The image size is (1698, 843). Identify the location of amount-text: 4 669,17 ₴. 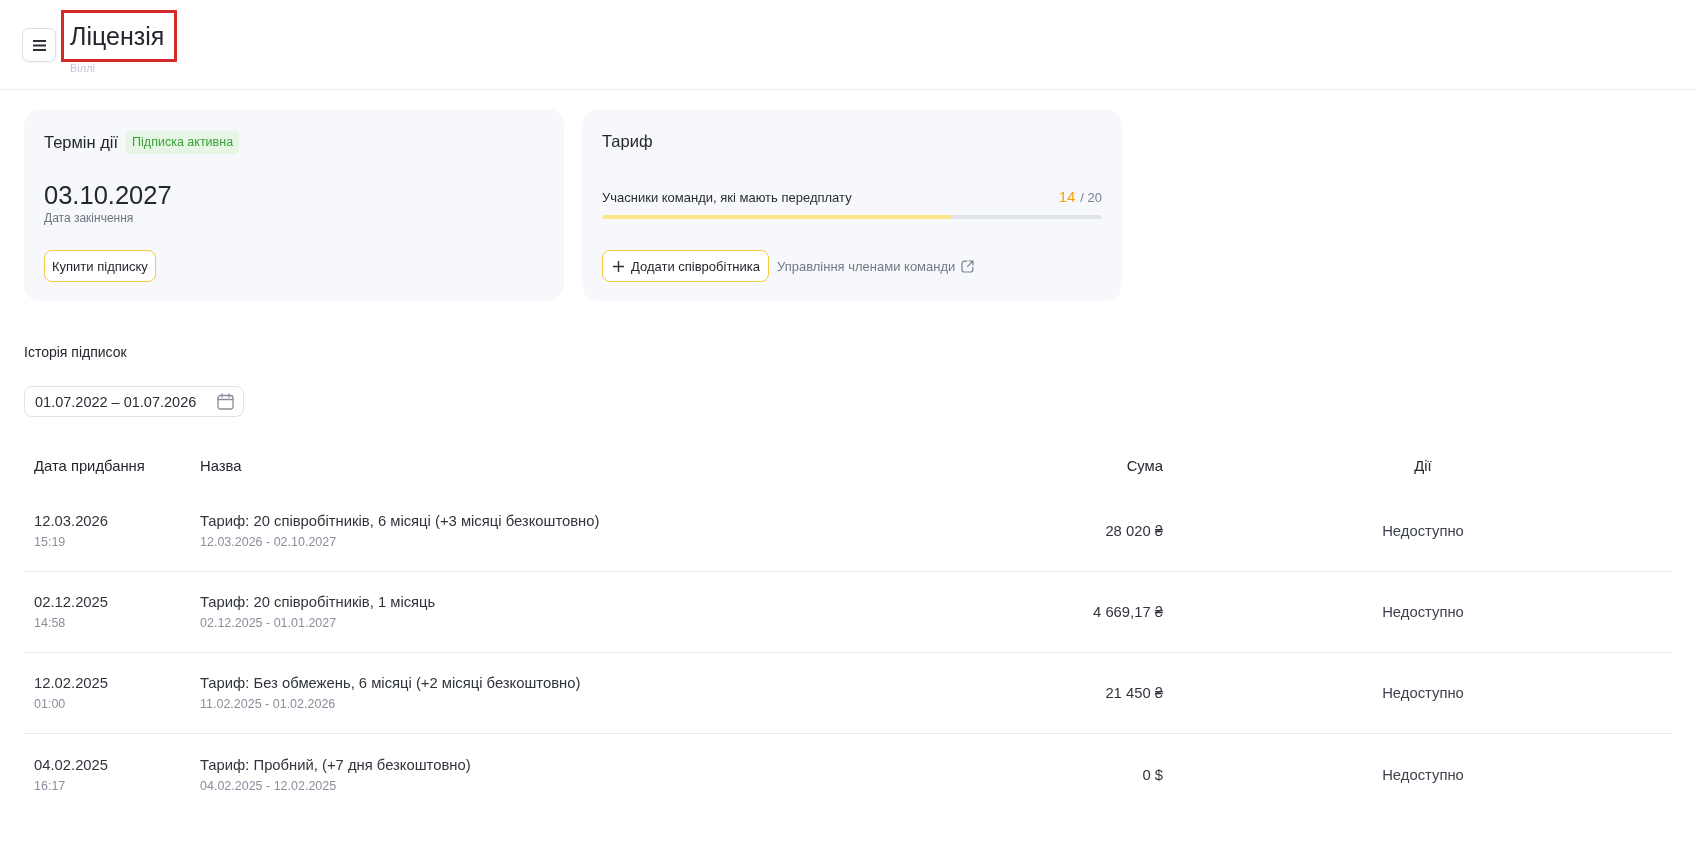
(1128, 612).